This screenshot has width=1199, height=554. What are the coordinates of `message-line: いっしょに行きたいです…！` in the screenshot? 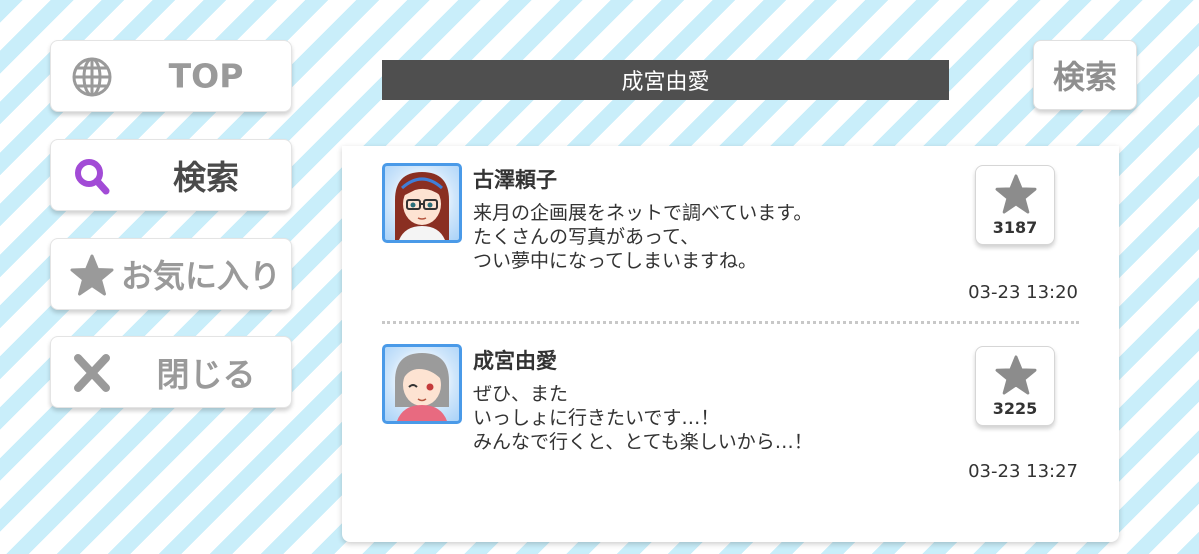 It's located at (596, 418).